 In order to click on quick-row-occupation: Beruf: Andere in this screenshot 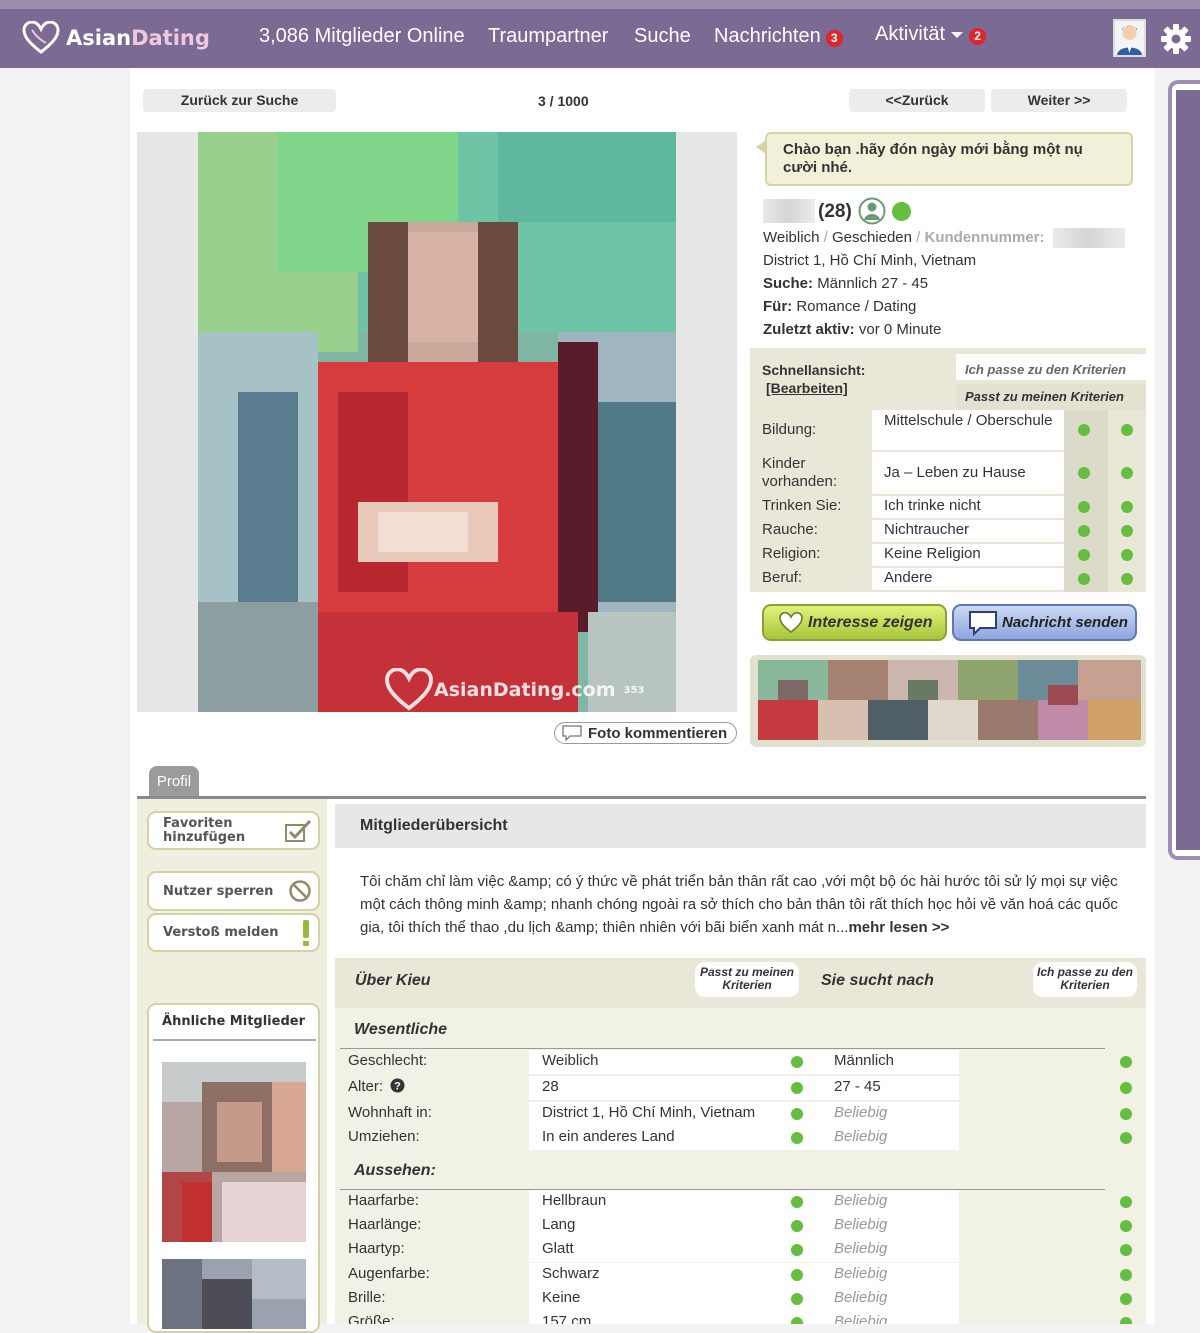, I will do `click(948, 579)`.